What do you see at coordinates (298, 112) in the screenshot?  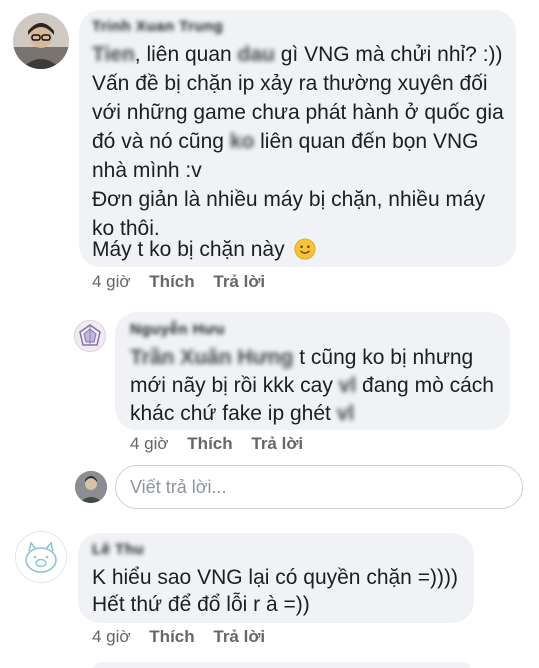 I see `comment-text-line: với những game chưa phát hành ở quốc gia` at bounding box center [298, 112].